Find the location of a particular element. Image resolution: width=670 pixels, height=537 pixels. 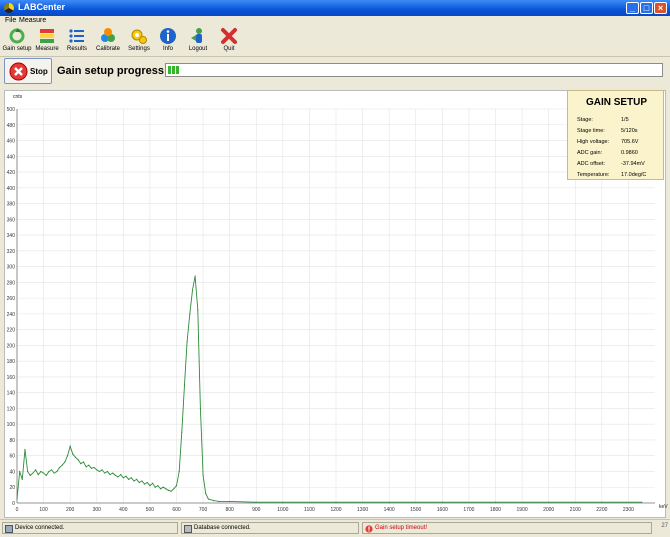

minimize-button: _ is located at coordinates (632, 8).